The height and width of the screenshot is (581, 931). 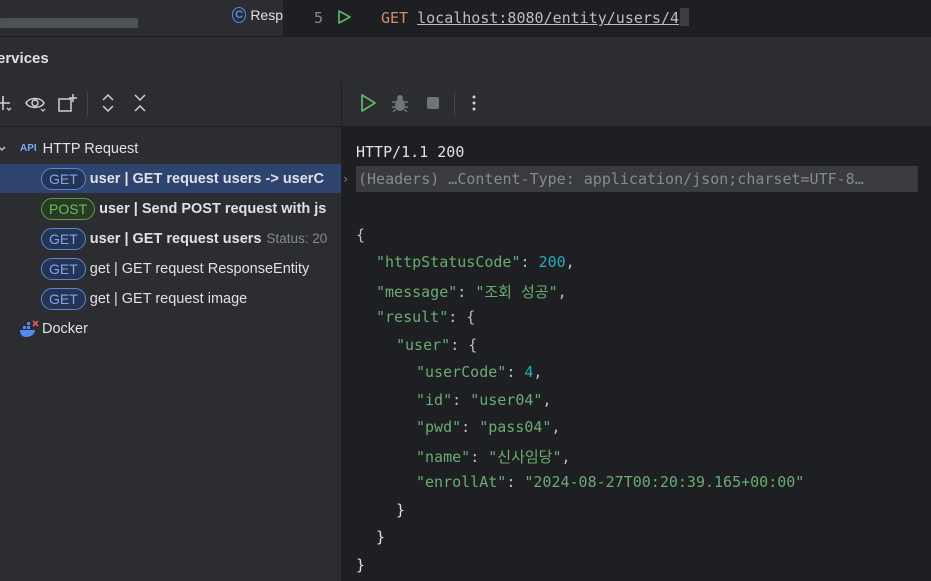 What do you see at coordinates (7, 103) in the screenshot?
I see `add-service-icon` at bounding box center [7, 103].